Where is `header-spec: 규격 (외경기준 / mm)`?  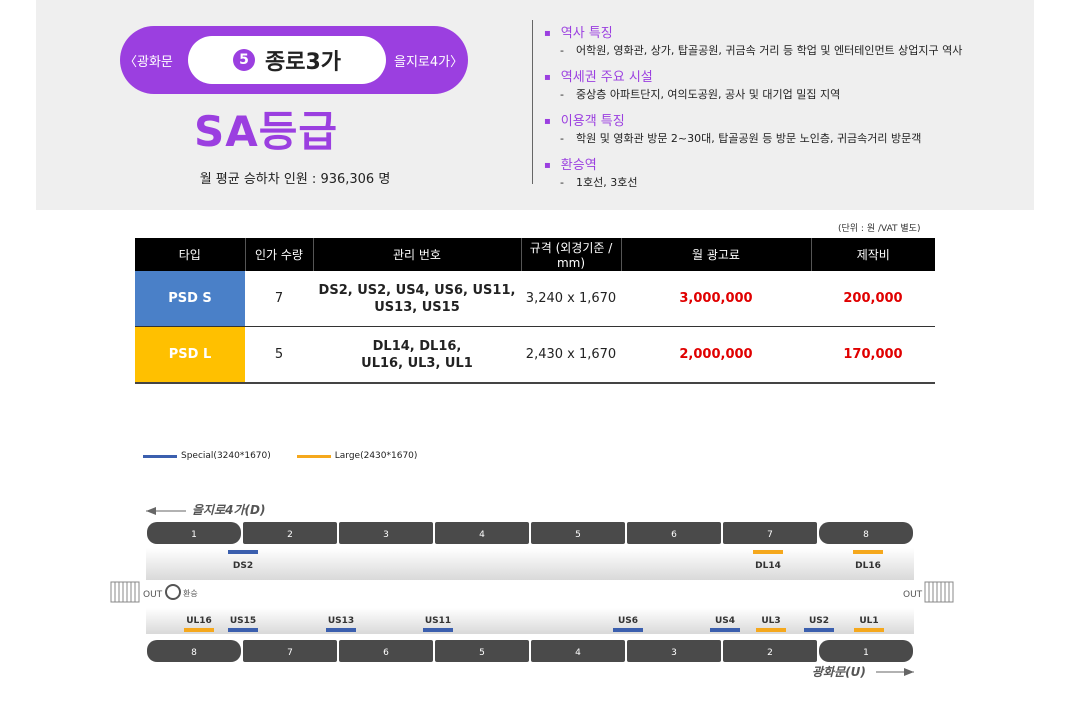 header-spec: 규격 (외경기준 / mm) is located at coordinates (571, 254).